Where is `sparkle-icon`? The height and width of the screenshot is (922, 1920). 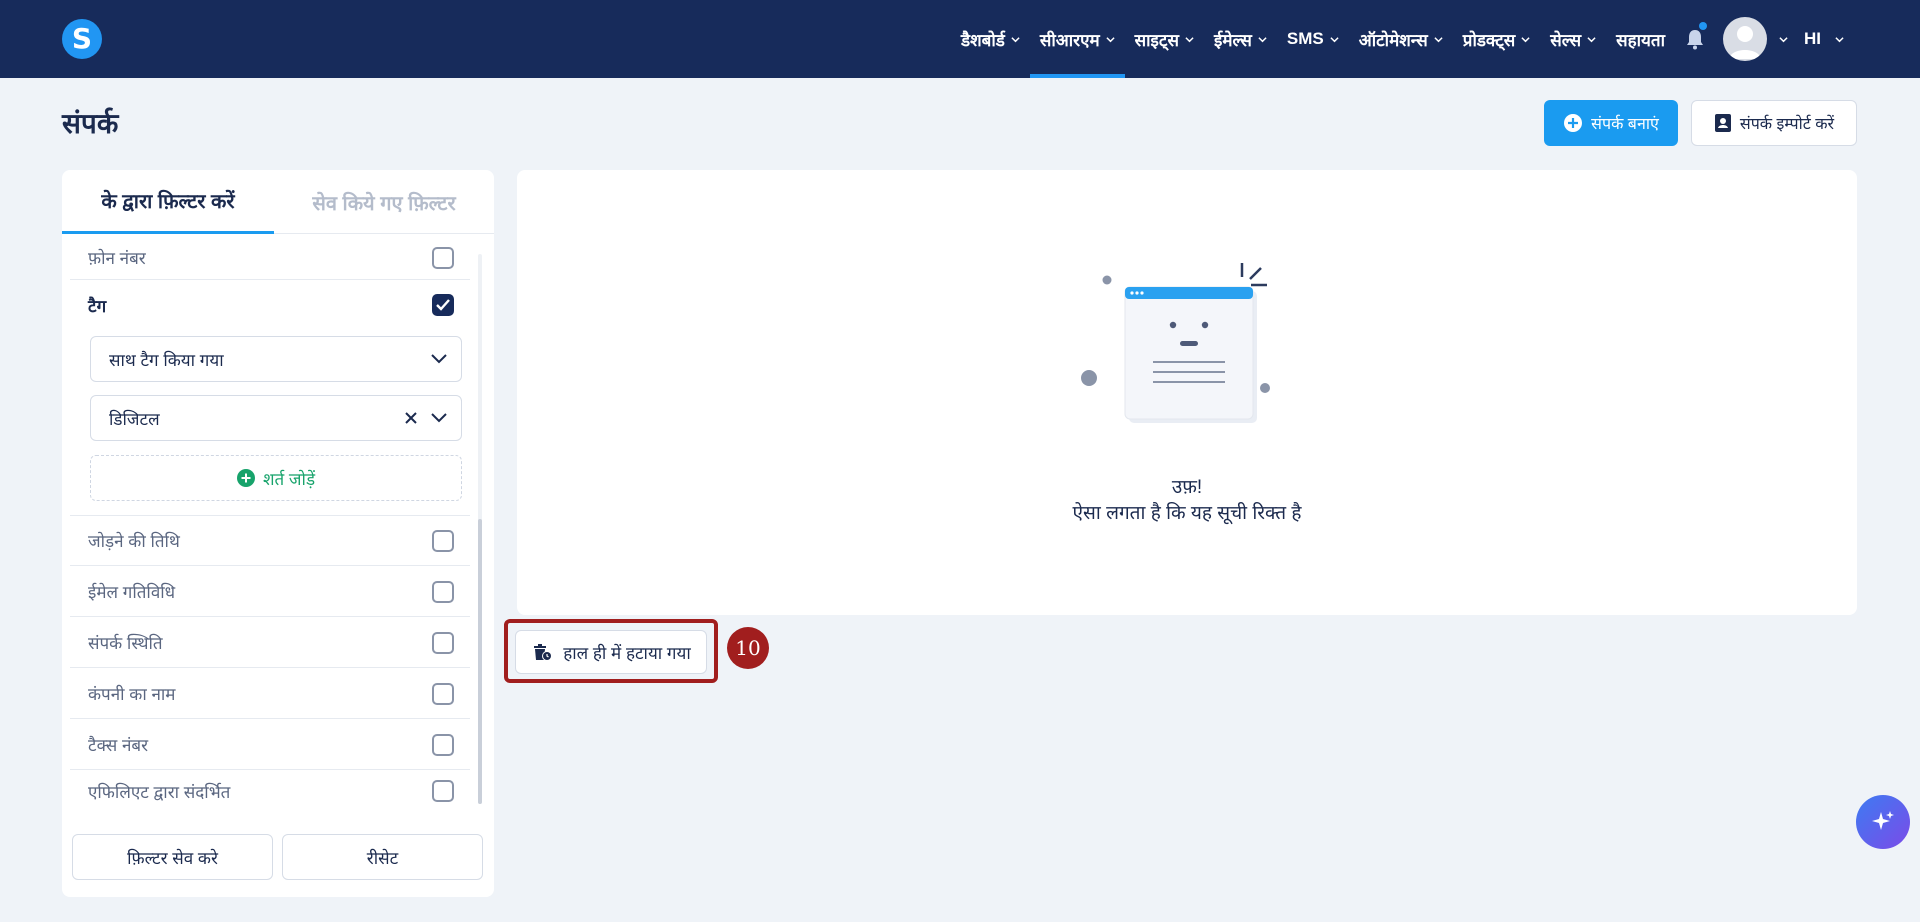 sparkle-icon is located at coordinates (1883, 820).